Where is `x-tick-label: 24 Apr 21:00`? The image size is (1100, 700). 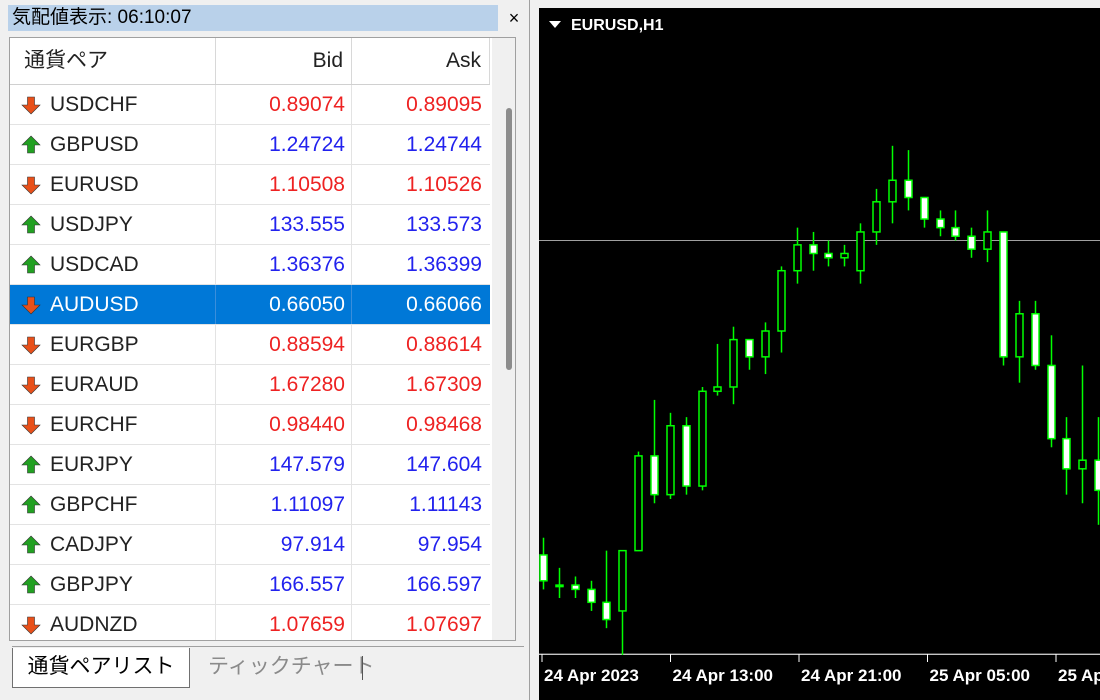 x-tick-label: 24 Apr 21:00 is located at coordinates (851, 675).